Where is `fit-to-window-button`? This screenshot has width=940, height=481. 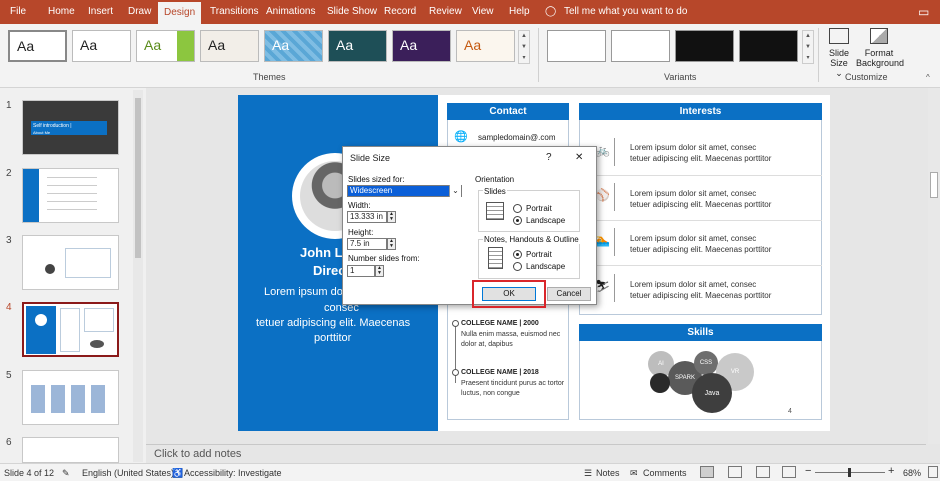
fit-to-window-button is located at coordinates (933, 472).